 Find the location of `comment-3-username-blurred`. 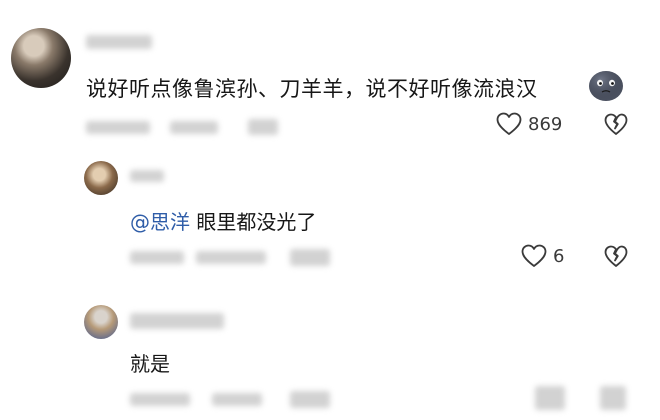

comment-3-username-blurred is located at coordinates (177, 321).